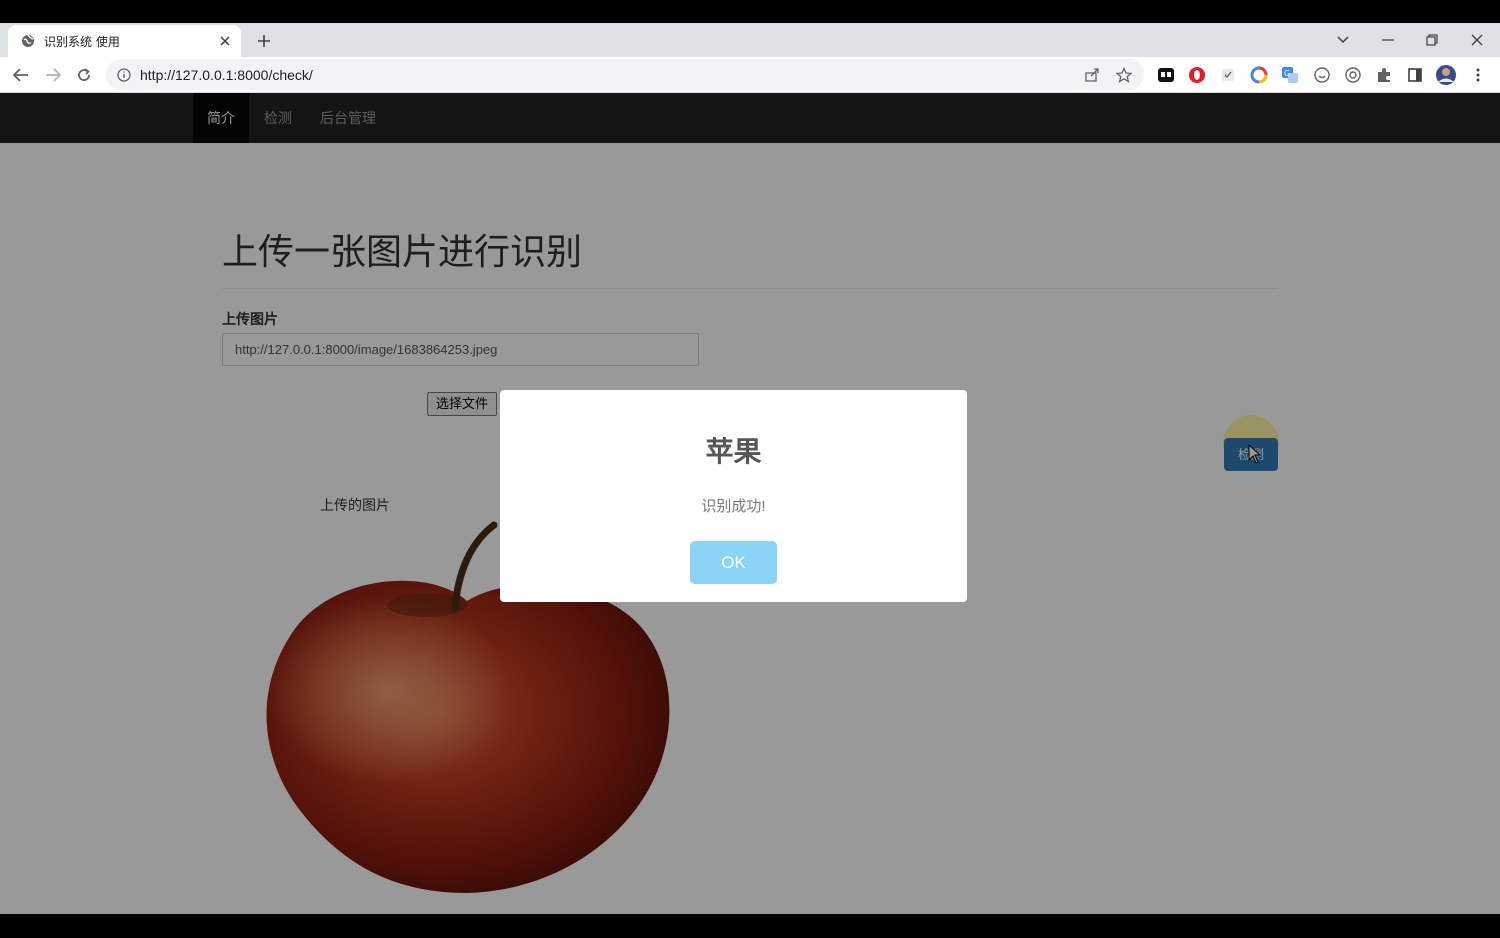 This screenshot has height=938, width=1500. Describe the element at coordinates (1287, 73) in the screenshot. I see `svg-text: G` at that location.